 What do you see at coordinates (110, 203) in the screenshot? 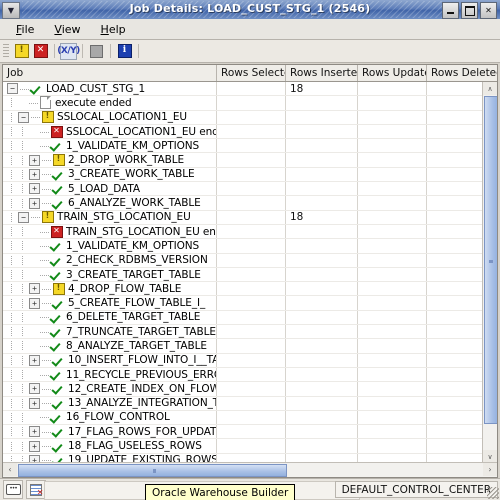
I see `job-cell: +6_ANALYZE_WORK_TABLE` at bounding box center [110, 203].